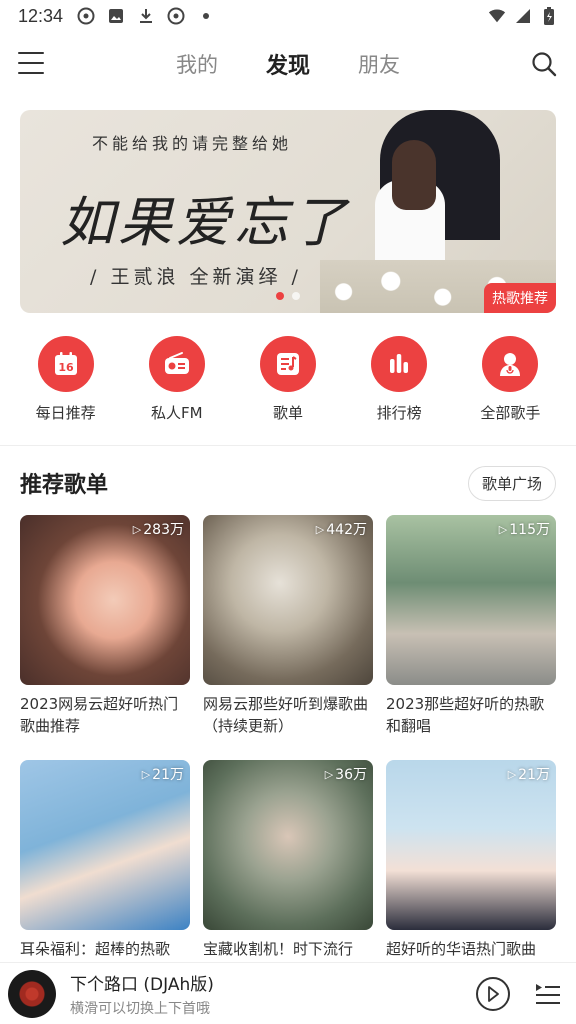 This screenshot has width=576, height=1024. Describe the element at coordinates (140, 1008) in the screenshot. I see `song-hint: 横滑可以切换上下首哦` at that location.